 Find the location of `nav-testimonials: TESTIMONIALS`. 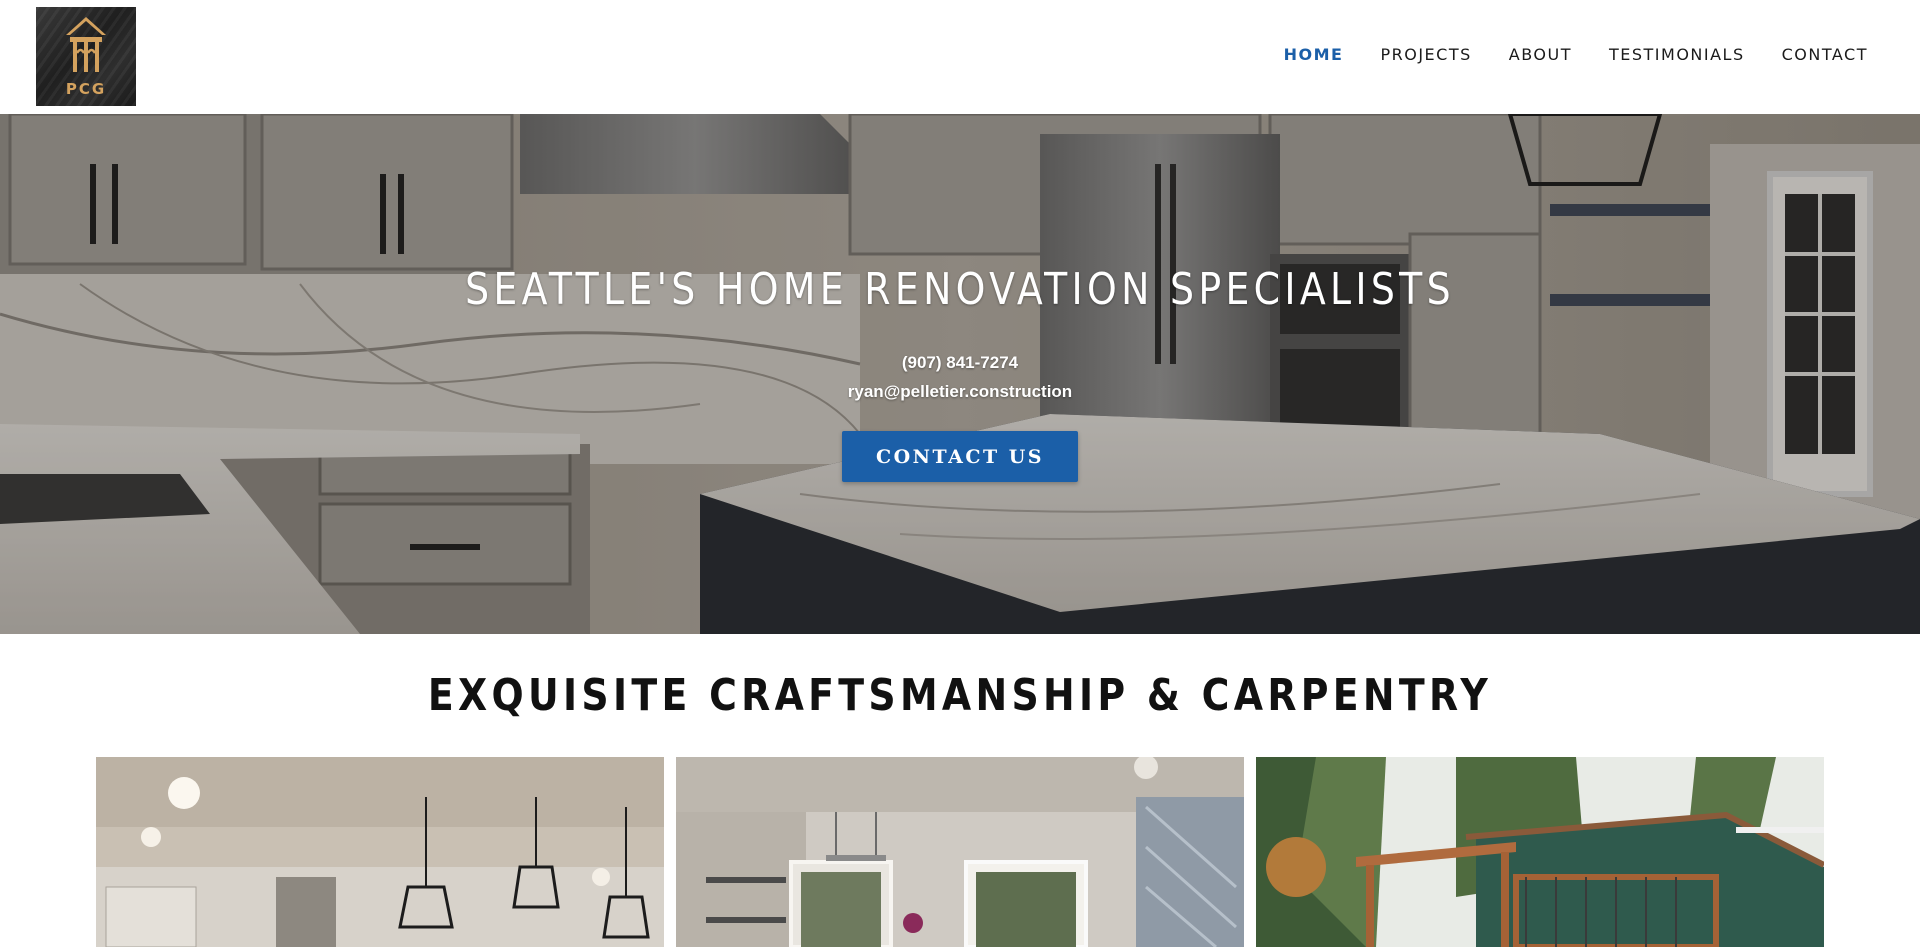

nav-testimonials: TESTIMONIALS is located at coordinates (1677, 54).